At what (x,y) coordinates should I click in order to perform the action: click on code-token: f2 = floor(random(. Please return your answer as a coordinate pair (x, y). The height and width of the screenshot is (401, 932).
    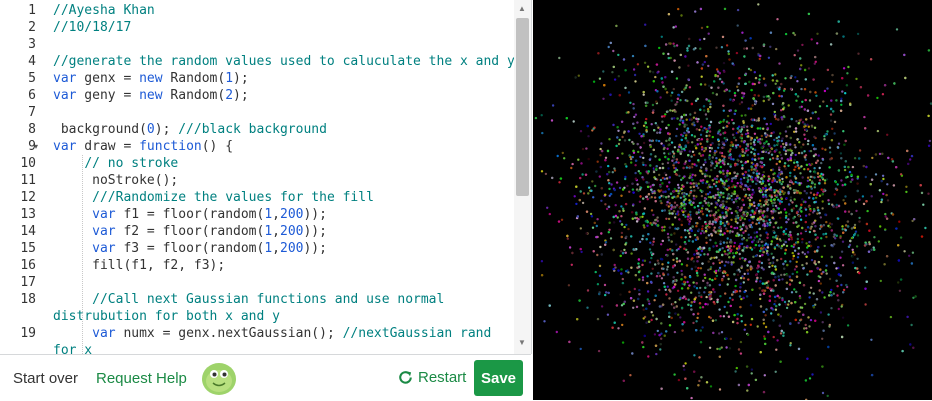
    Looking at the image, I should click on (190, 231).